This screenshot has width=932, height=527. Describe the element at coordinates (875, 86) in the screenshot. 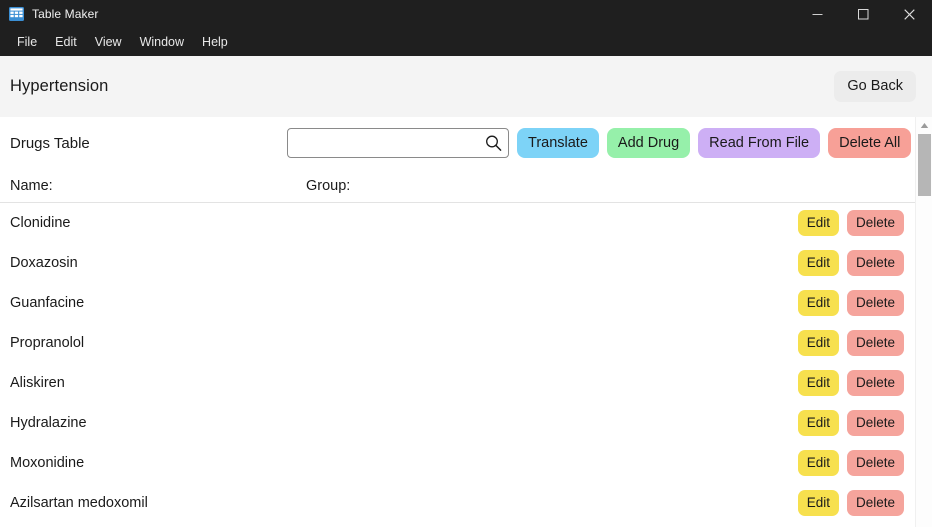

I see `go-back-button: Go Back` at that location.